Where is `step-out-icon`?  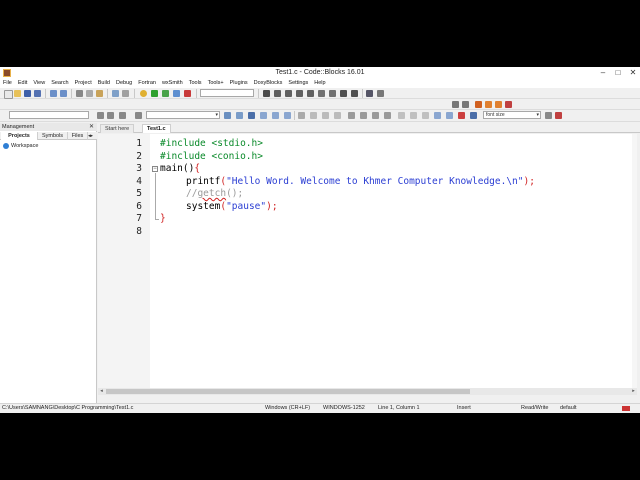 step-out-icon is located at coordinates (310, 93).